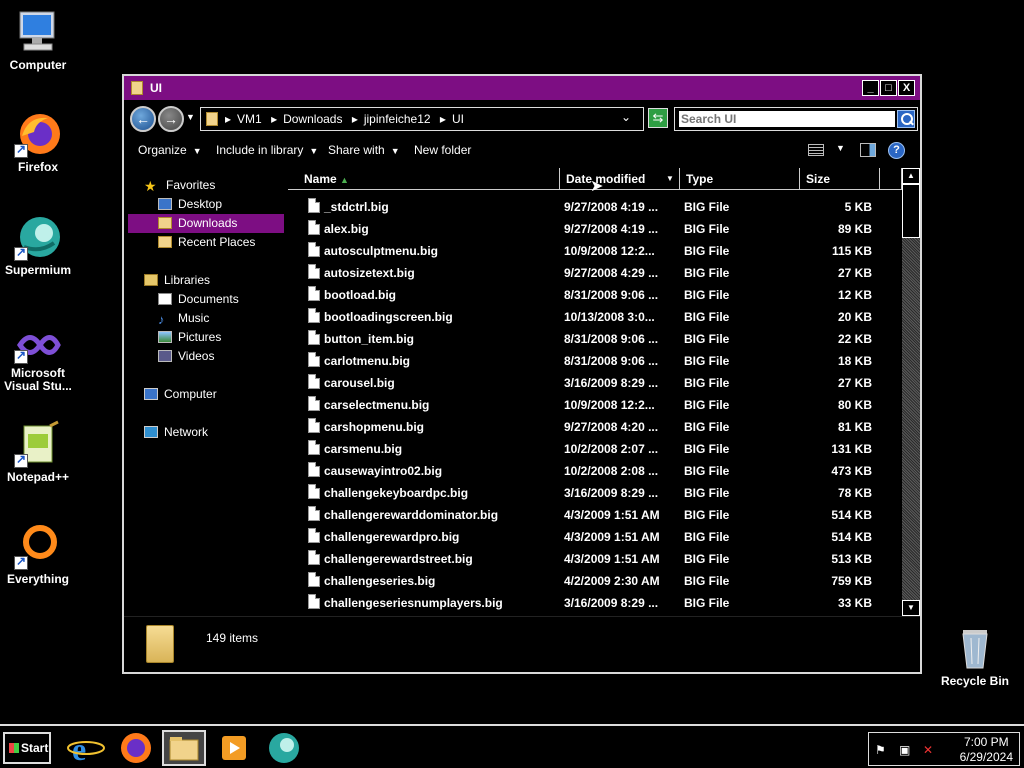  Describe the element at coordinates (740, 179) in the screenshot. I see `column-header-type: Type` at that location.